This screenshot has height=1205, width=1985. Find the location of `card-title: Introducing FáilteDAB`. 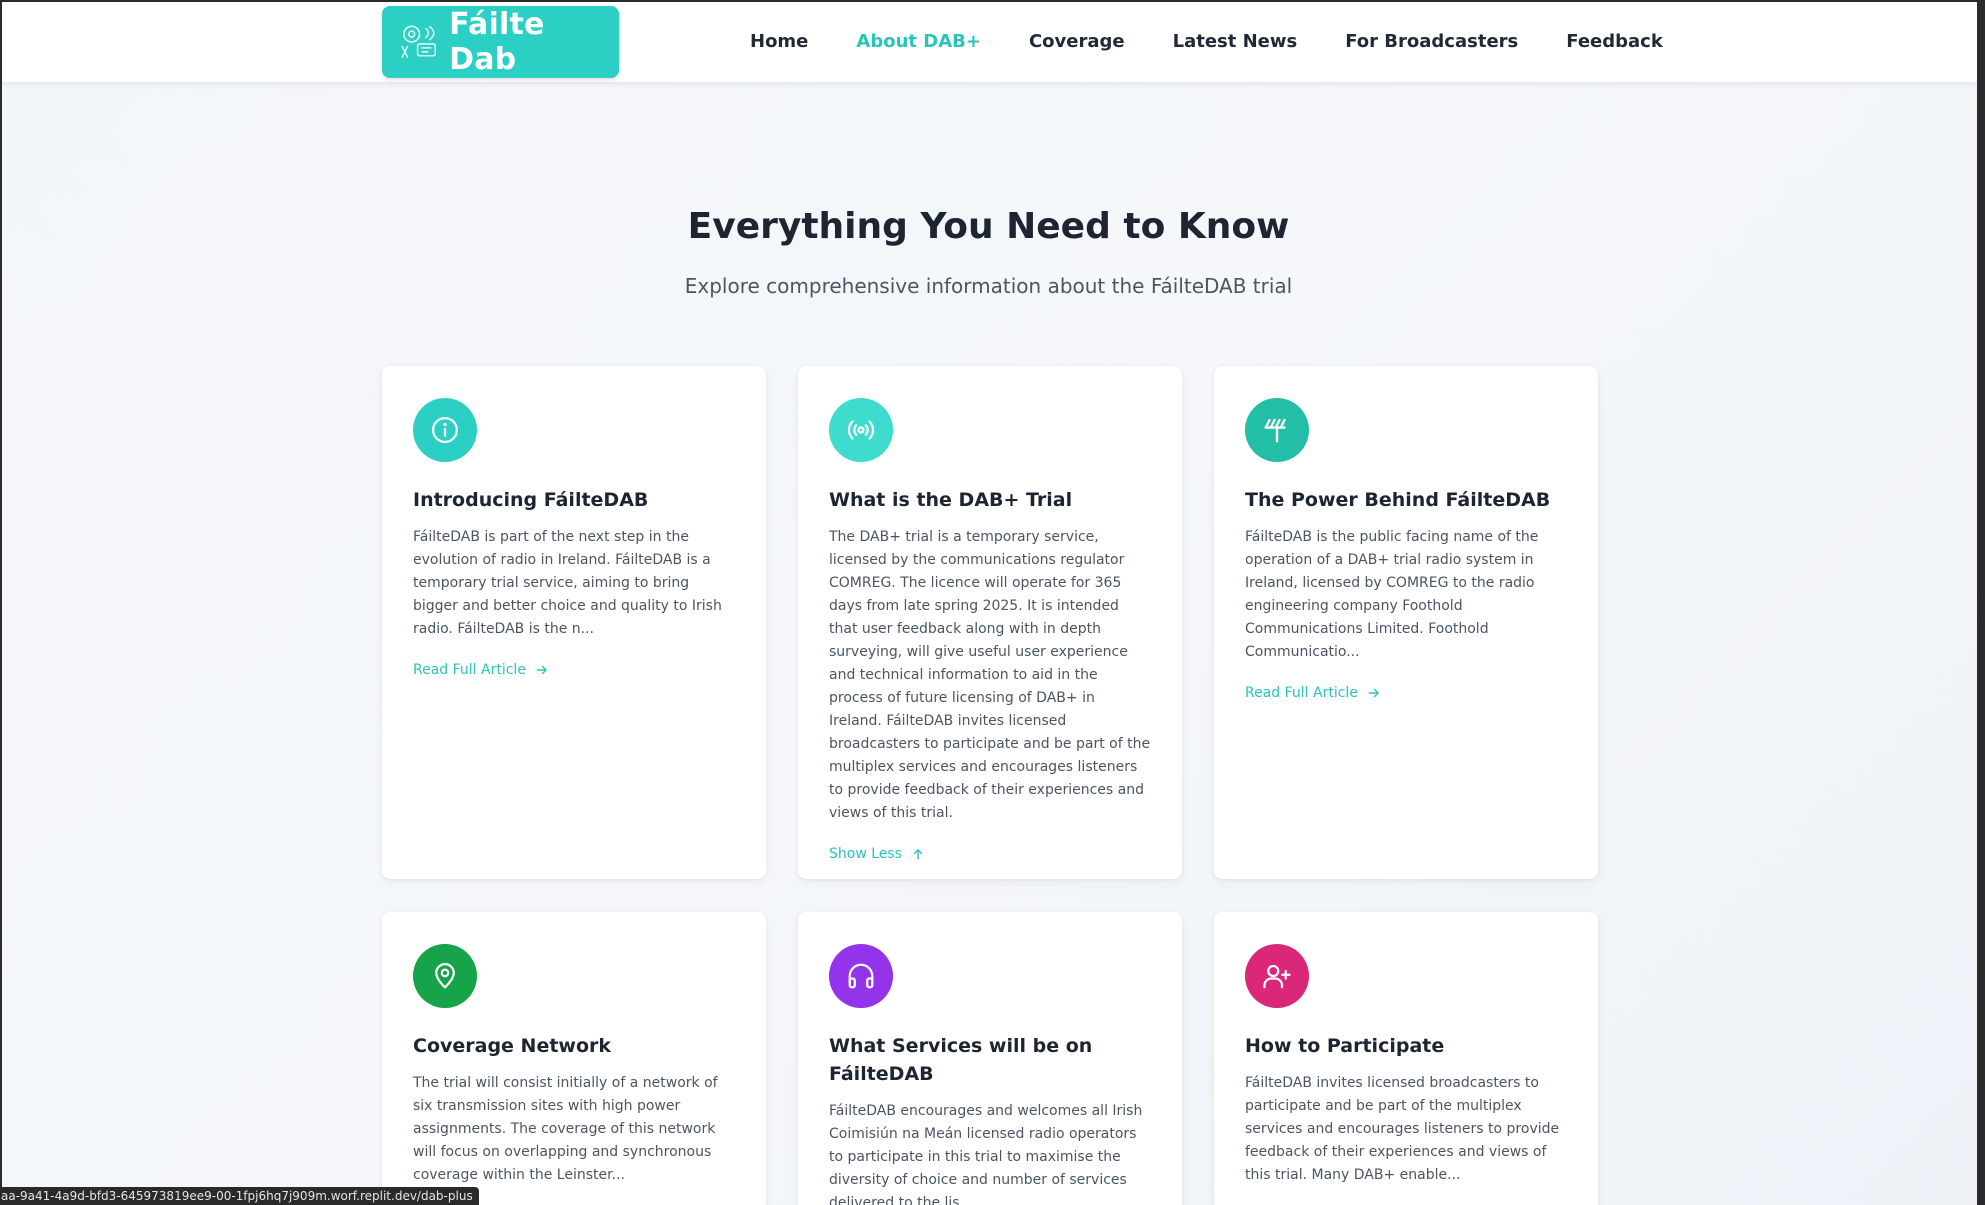

card-title: Introducing FáilteDAB is located at coordinates (531, 500).